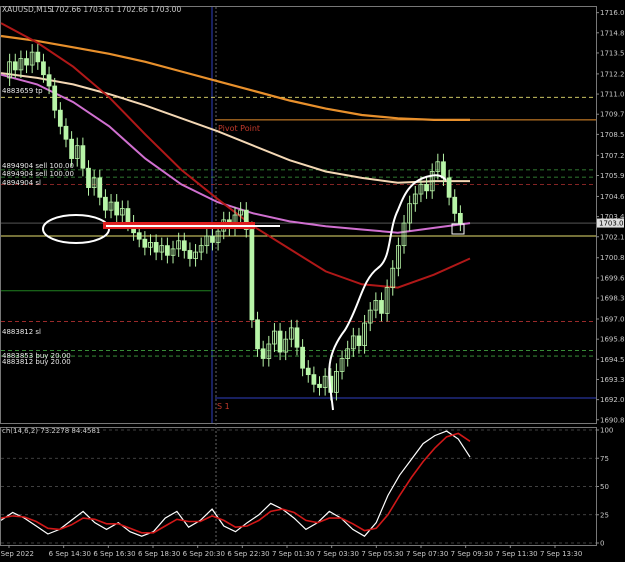 The height and width of the screenshot is (562, 625). I want to click on time-tick-label: 7 Sep 09:30, so click(472, 554).